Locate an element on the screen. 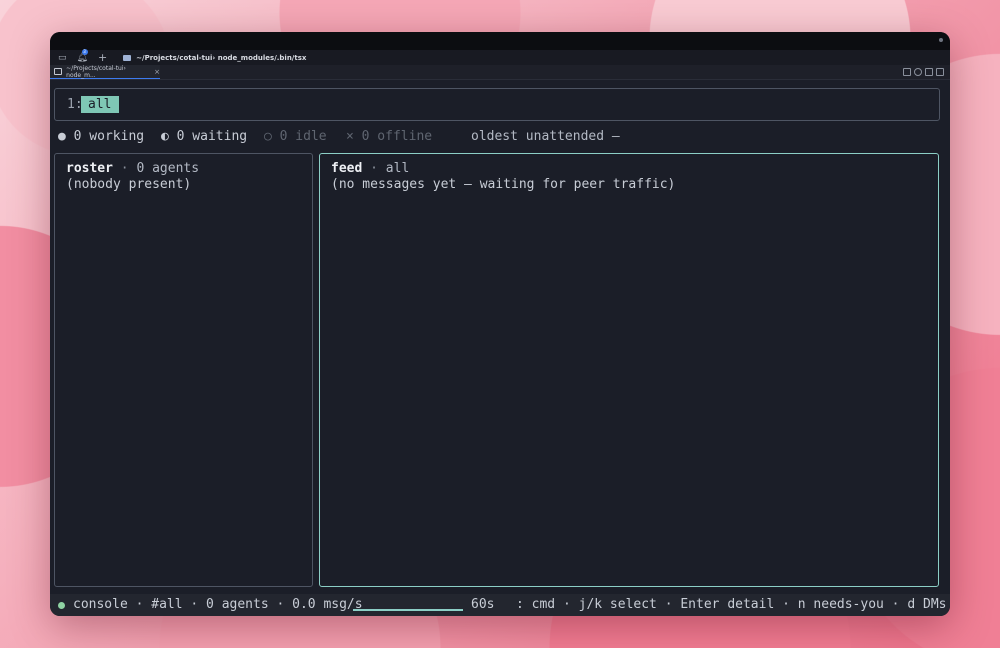  status-working: ● 0 working is located at coordinates (101, 136).